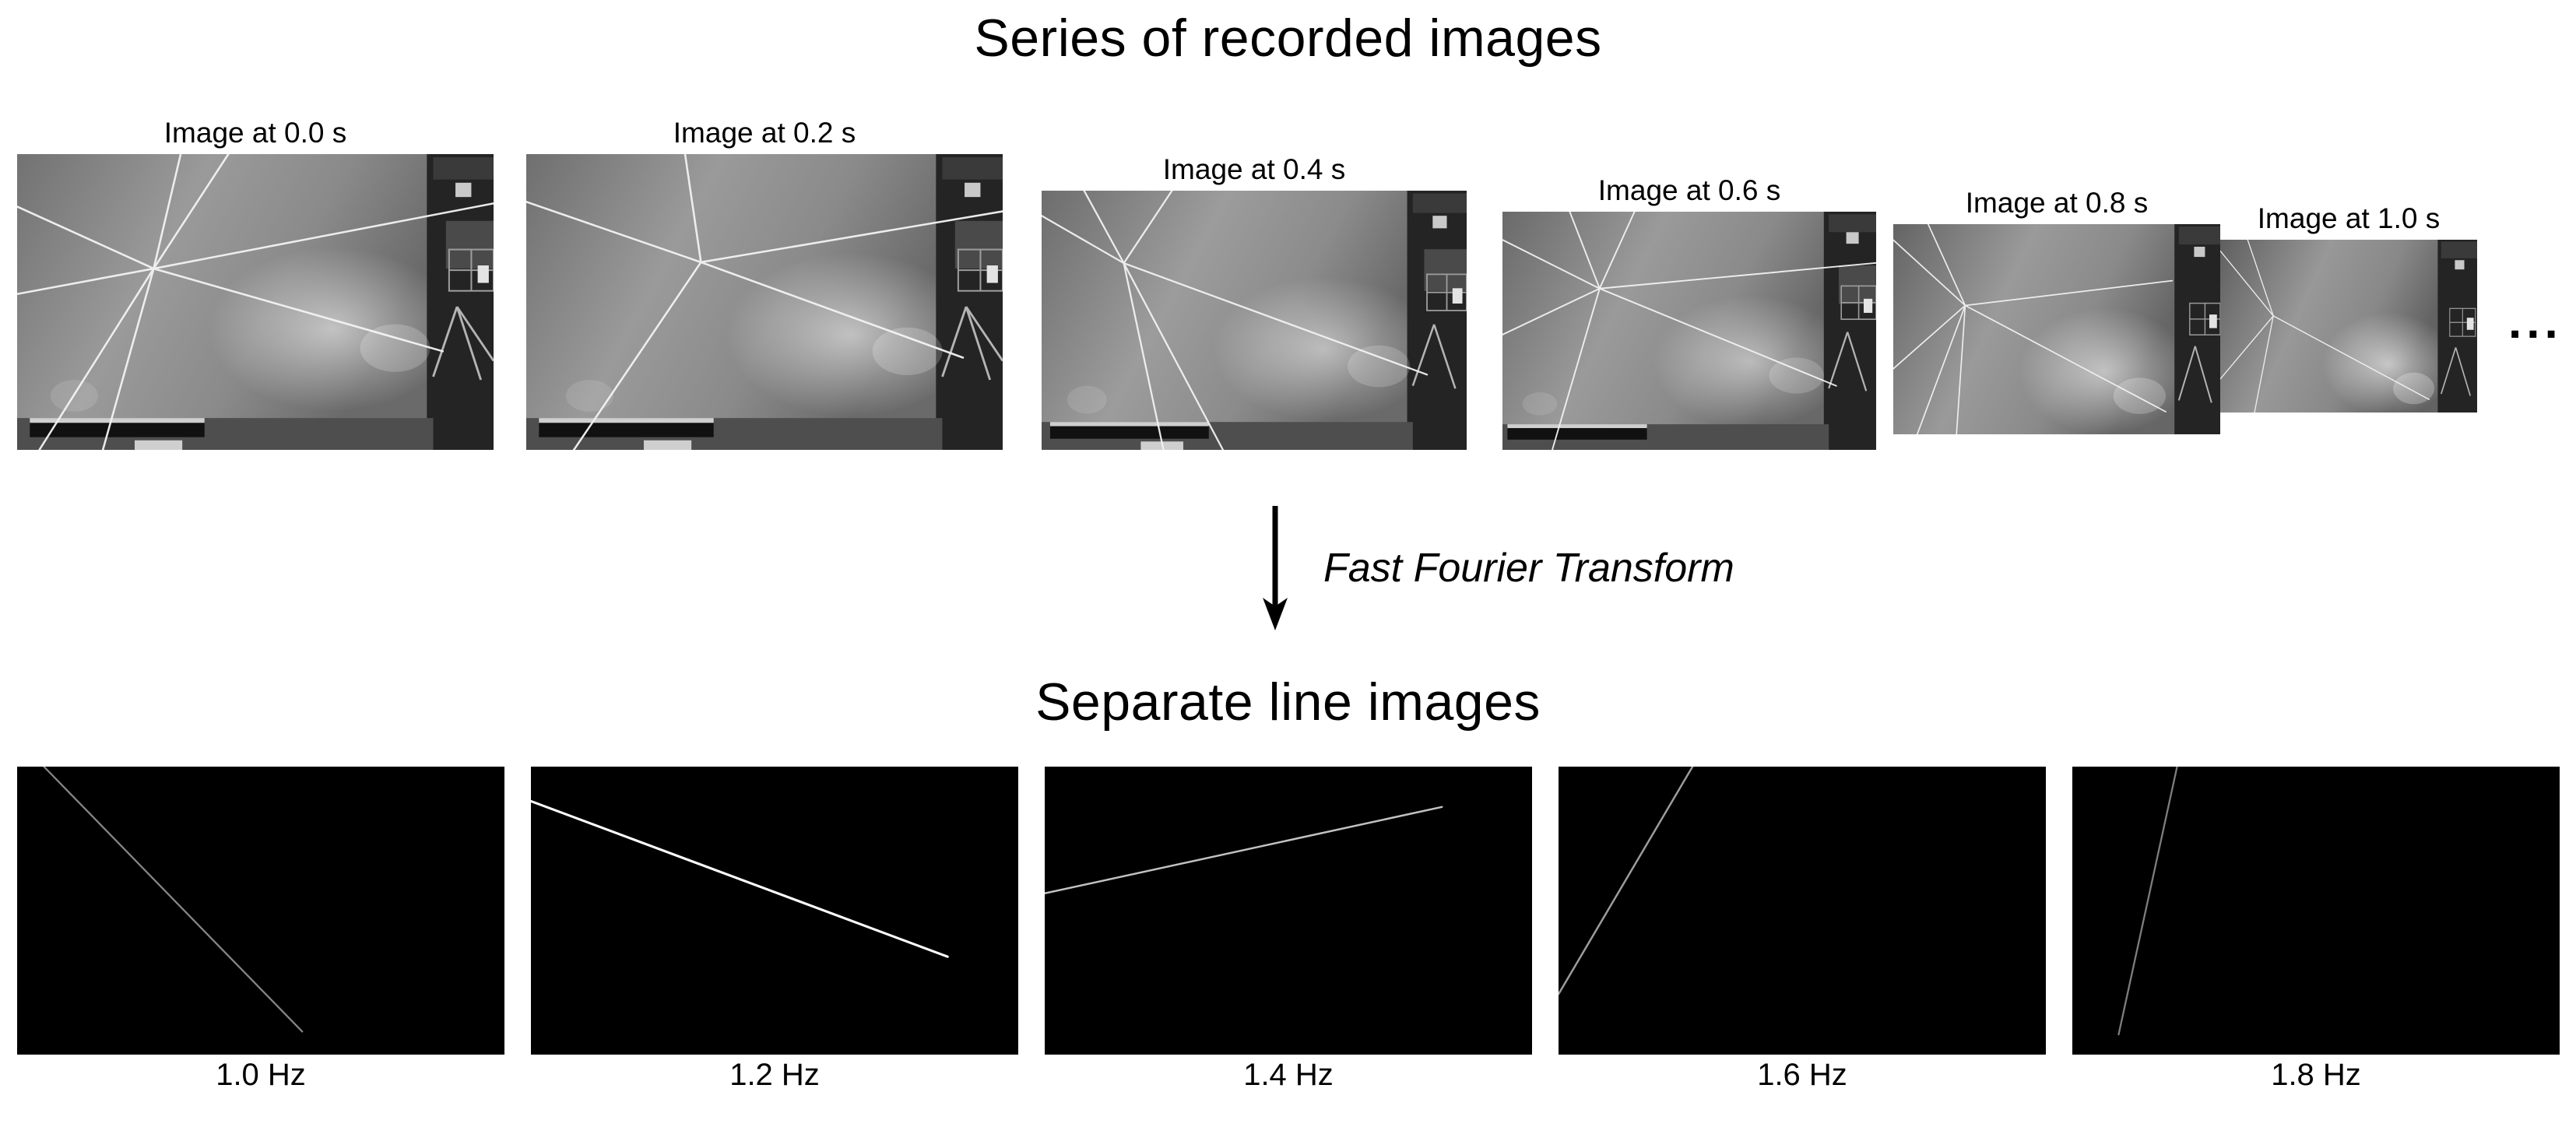 The image size is (2576, 1141). What do you see at coordinates (764, 133) in the screenshot?
I see `recorded-frame-label: Image at 0.2 s` at bounding box center [764, 133].